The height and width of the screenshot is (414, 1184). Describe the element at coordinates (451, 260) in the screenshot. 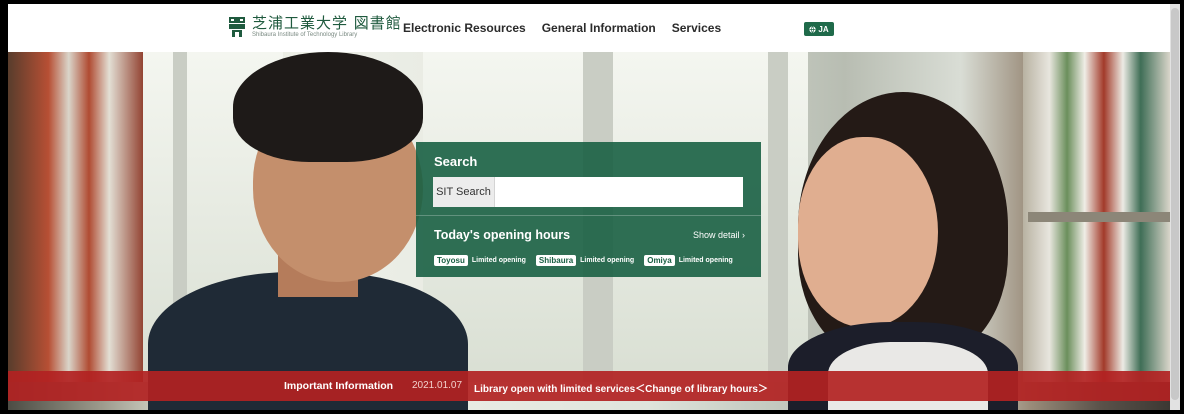

I see `campus-toyosu: Toyosu` at that location.